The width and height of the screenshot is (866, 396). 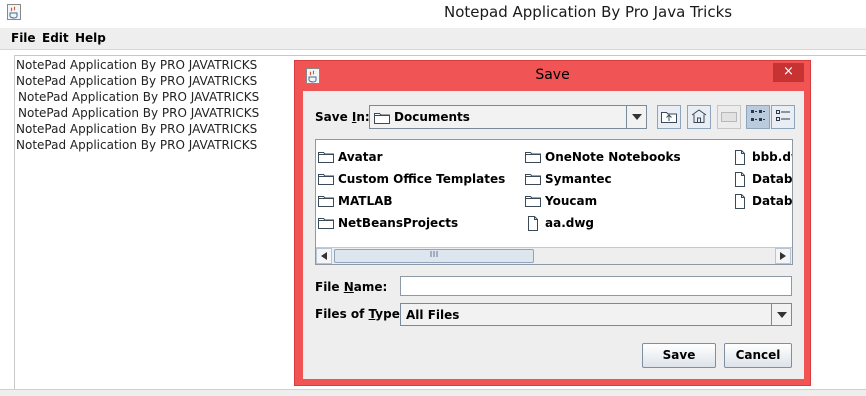 I want to click on java-app-icon, so click(x=14, y=13).